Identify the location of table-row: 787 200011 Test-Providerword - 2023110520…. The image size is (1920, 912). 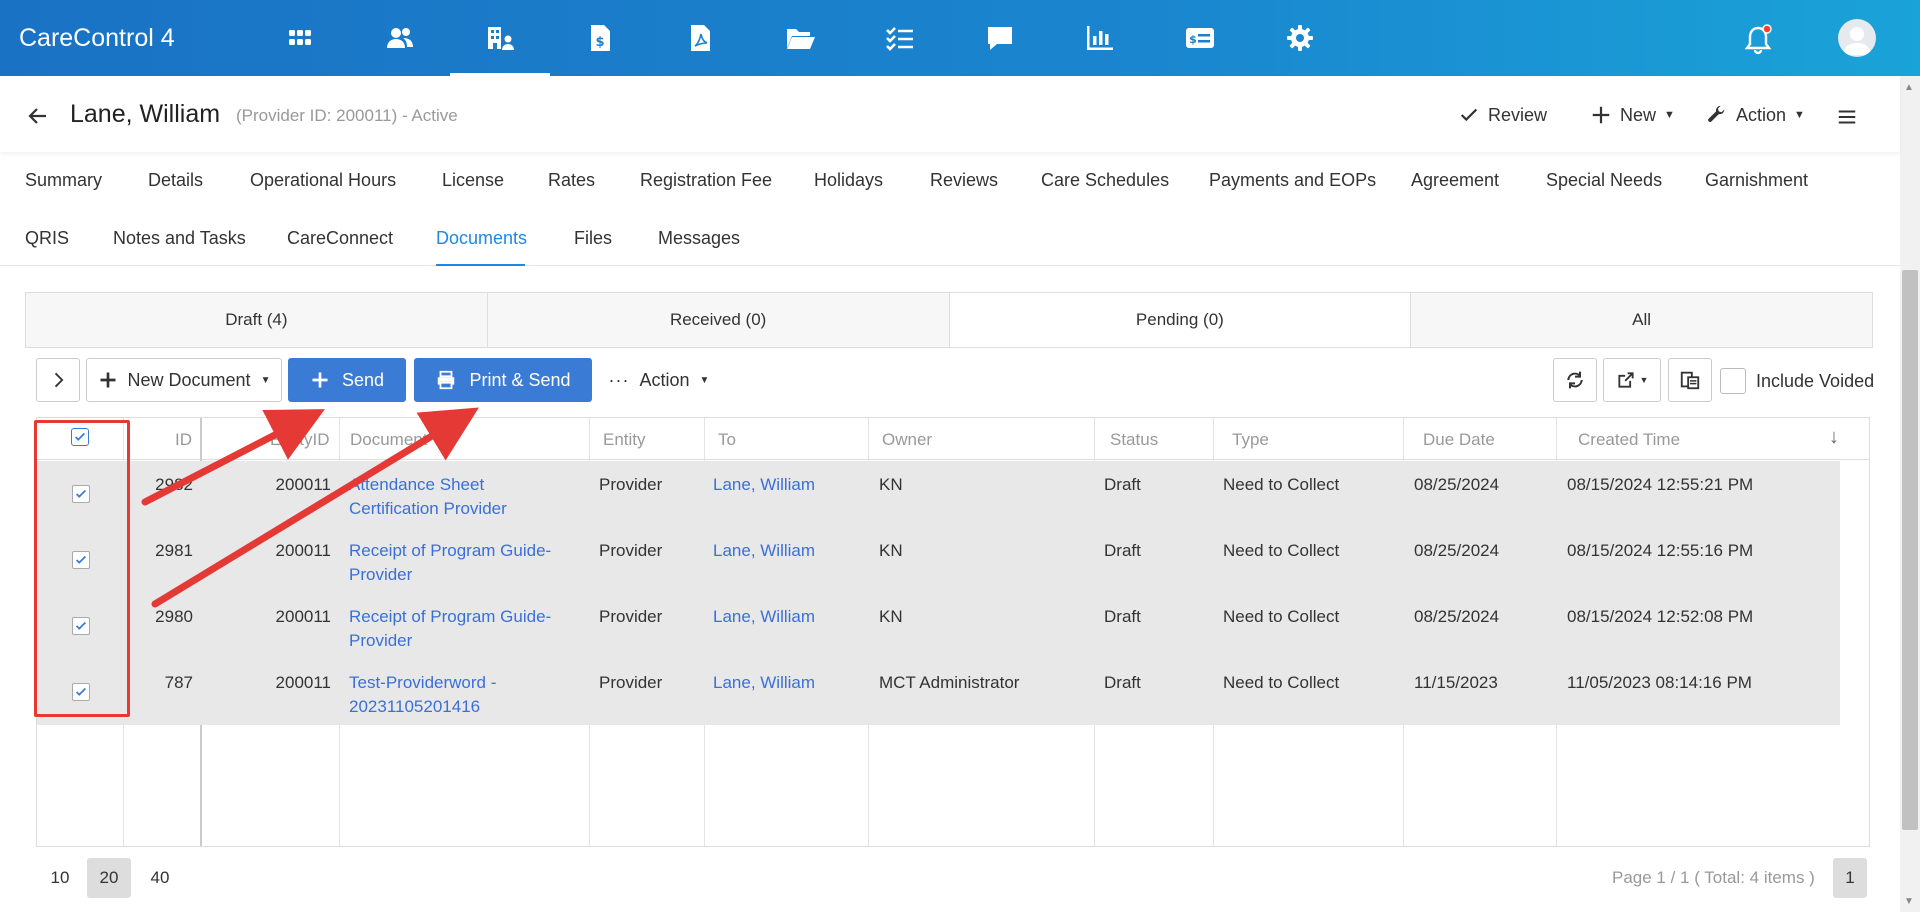
(938, 692).